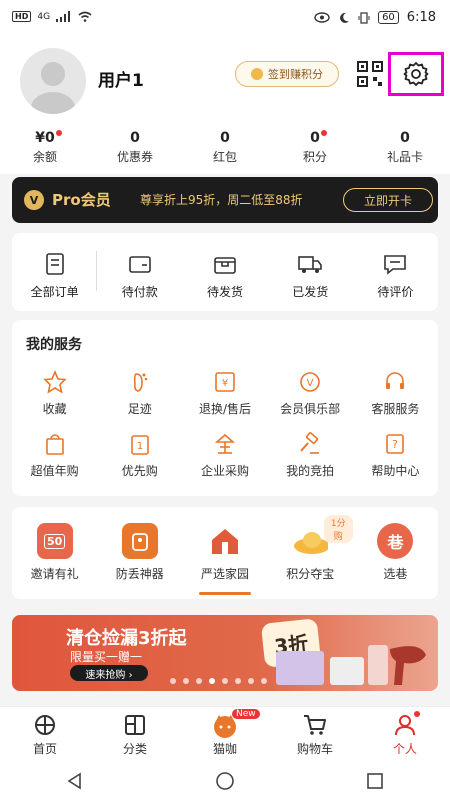 The height and width of the screenshot is (800, 450). What do you see at coordinates (54, 463) in the screenshot?
I see `service-annual-purchase: 超值年购` at bounding box center [54, 463].